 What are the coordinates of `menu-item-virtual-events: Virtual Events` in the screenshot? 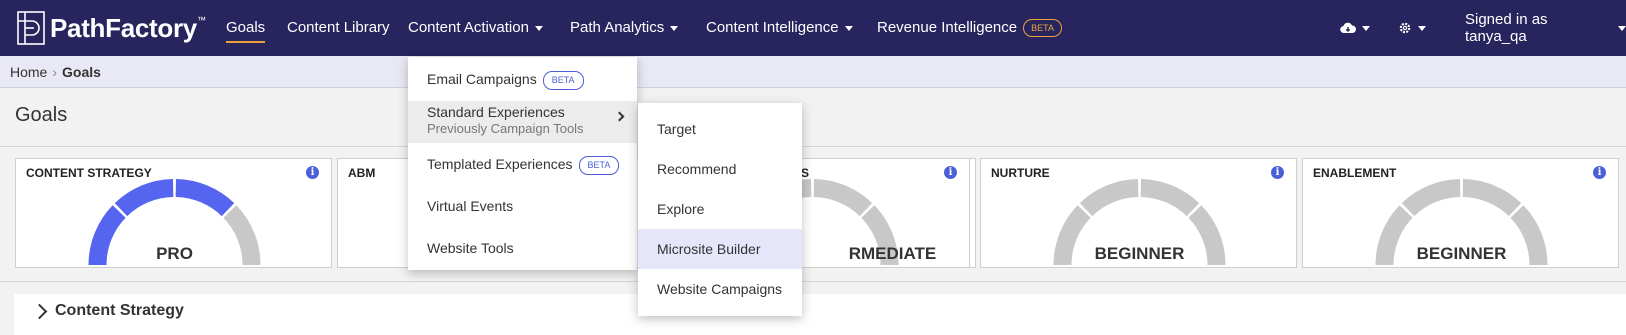 It's located at (522, 206).